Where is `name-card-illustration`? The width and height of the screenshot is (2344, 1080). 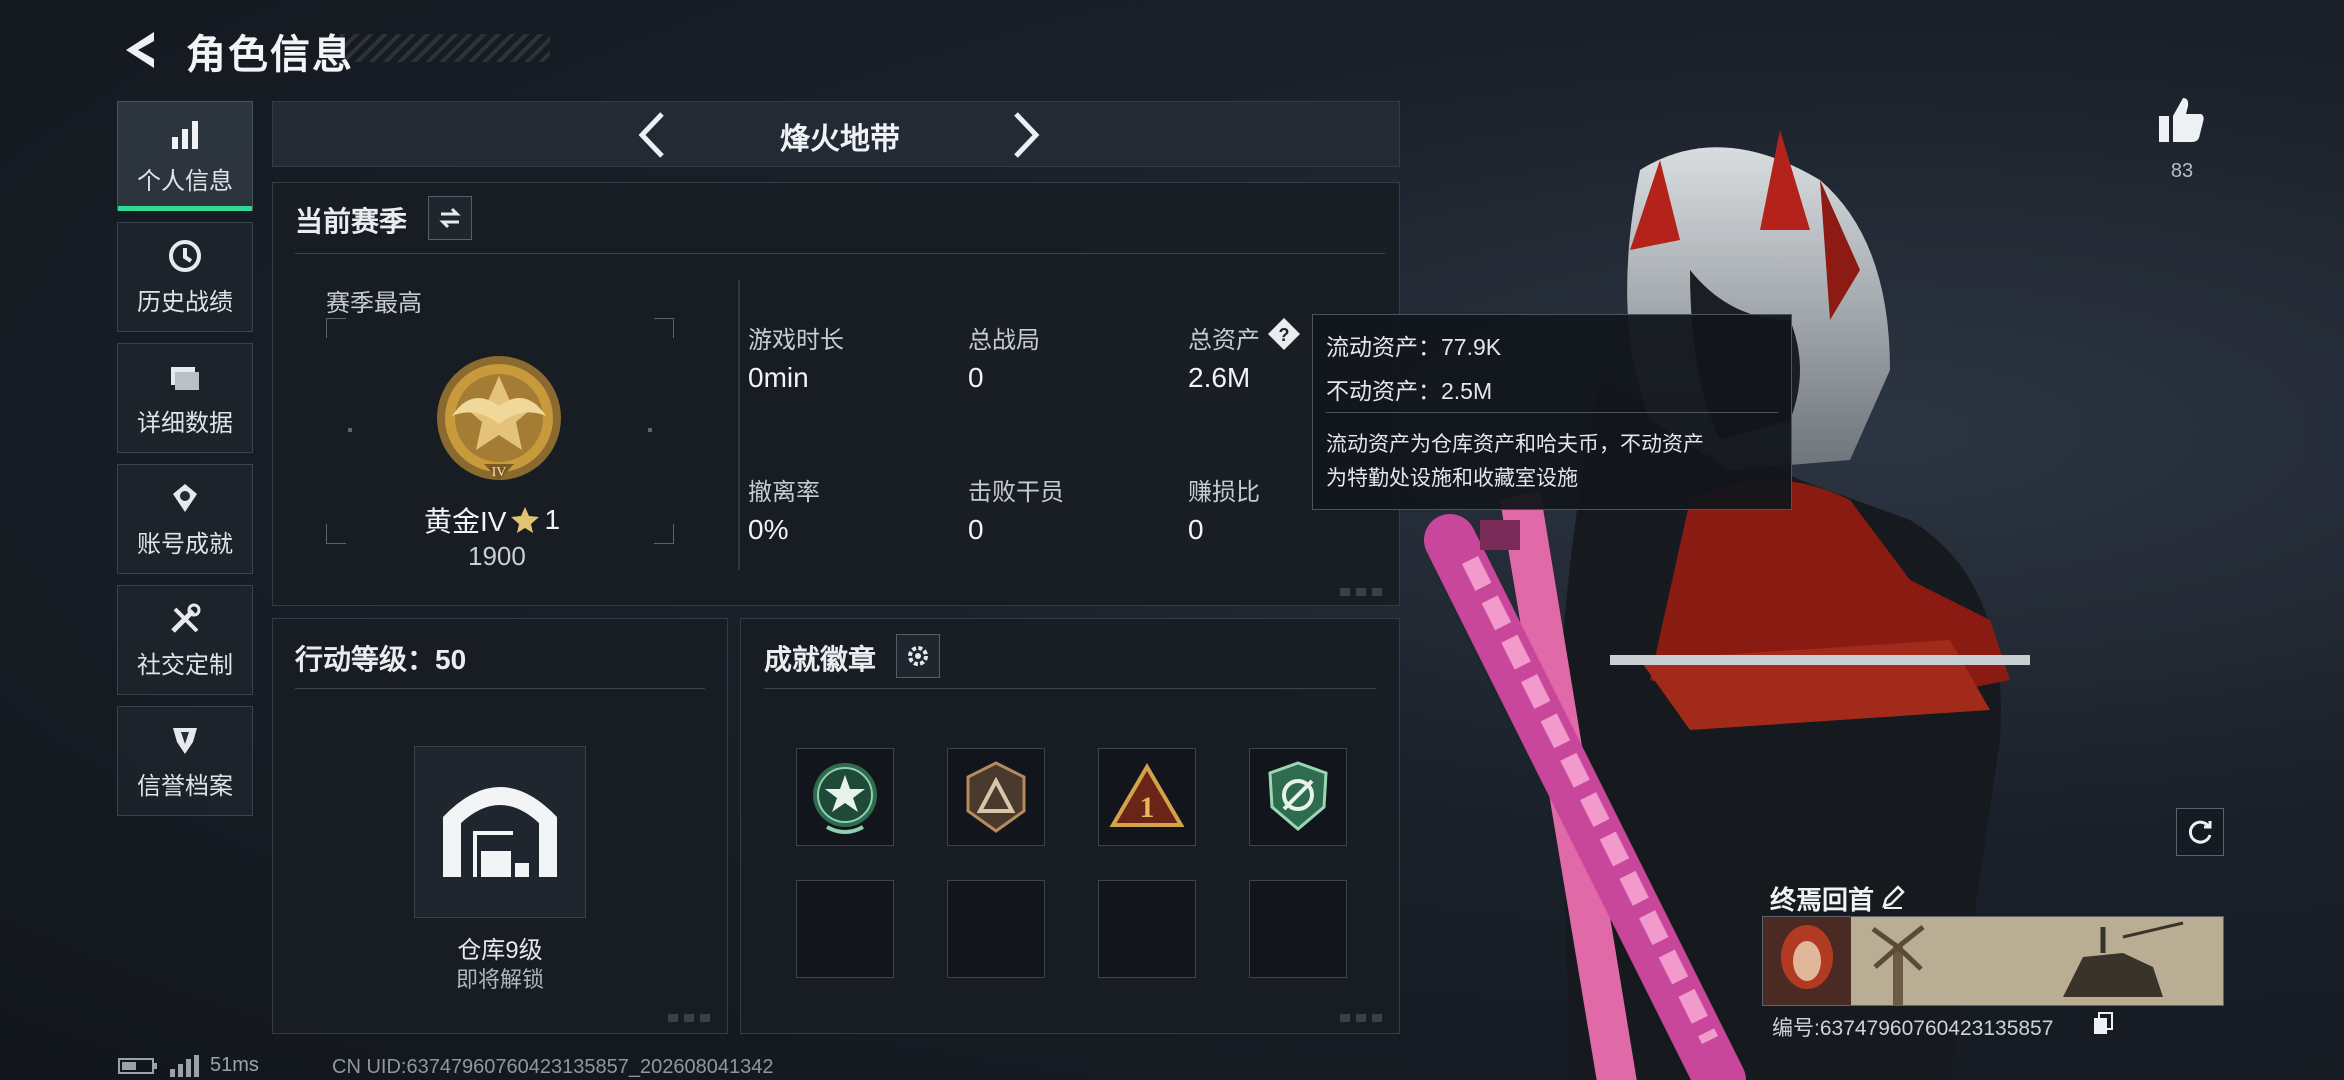
name-card-illustration is located at coordinates (1993, 961).